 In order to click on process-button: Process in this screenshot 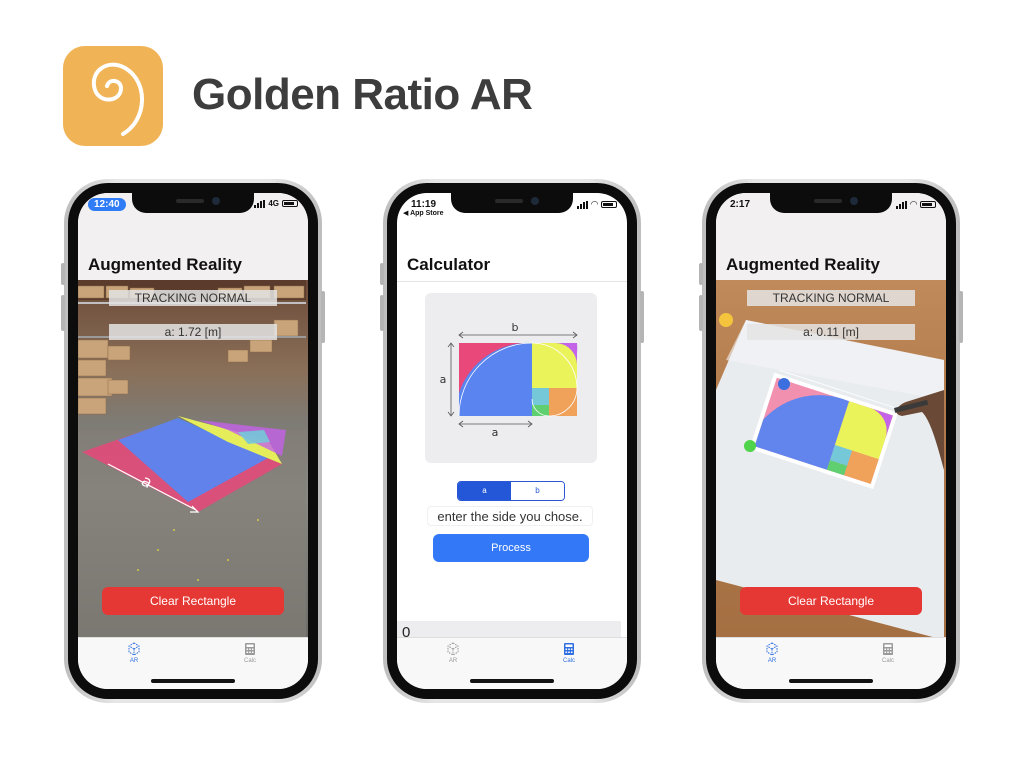, I will do `click(511, 548)`.